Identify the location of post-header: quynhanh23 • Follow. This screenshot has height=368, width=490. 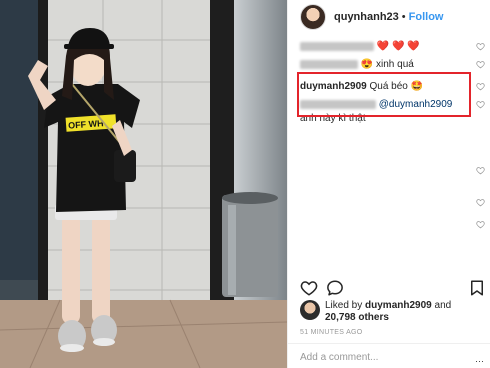
(389, 17).